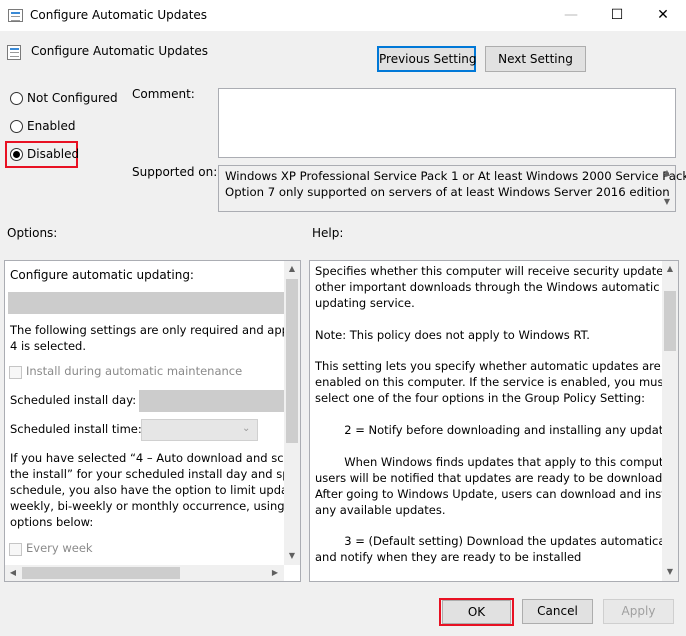 The width and height of the screenshot is (686, 636). What do you see at coordinates (246, 428) in the screenshot?
I see `chevron-down-icon: ⌄` at bounding box center [246, 428].